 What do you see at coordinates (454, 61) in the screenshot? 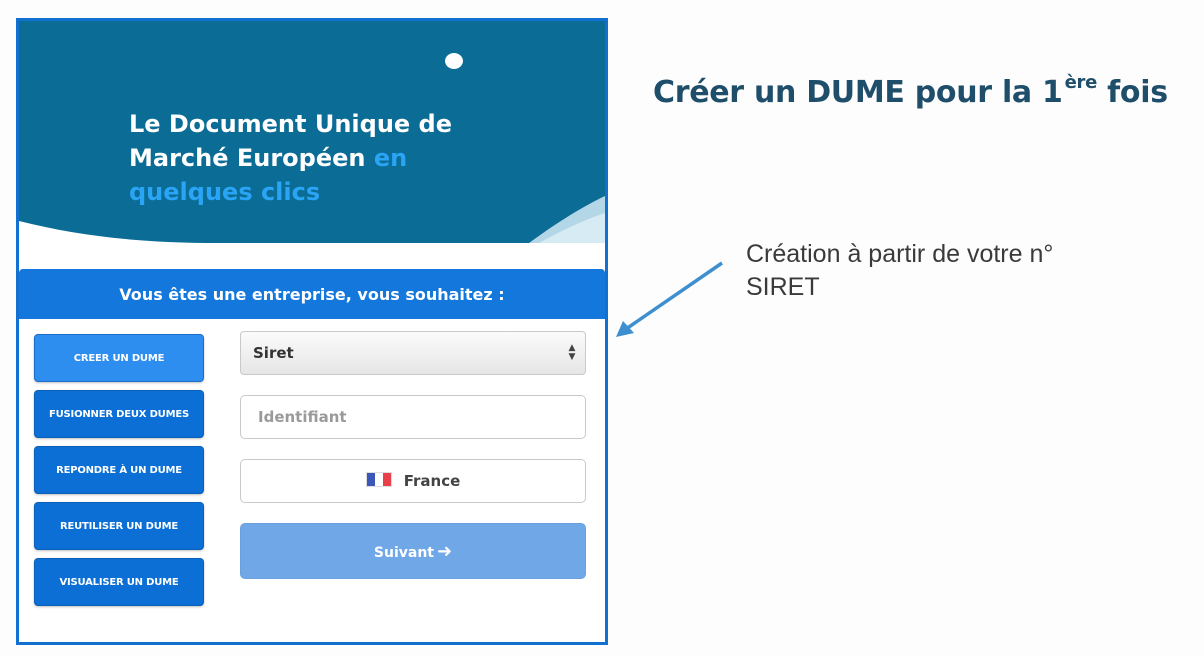
I see `hero-dot` at bounding box center [454, 61].